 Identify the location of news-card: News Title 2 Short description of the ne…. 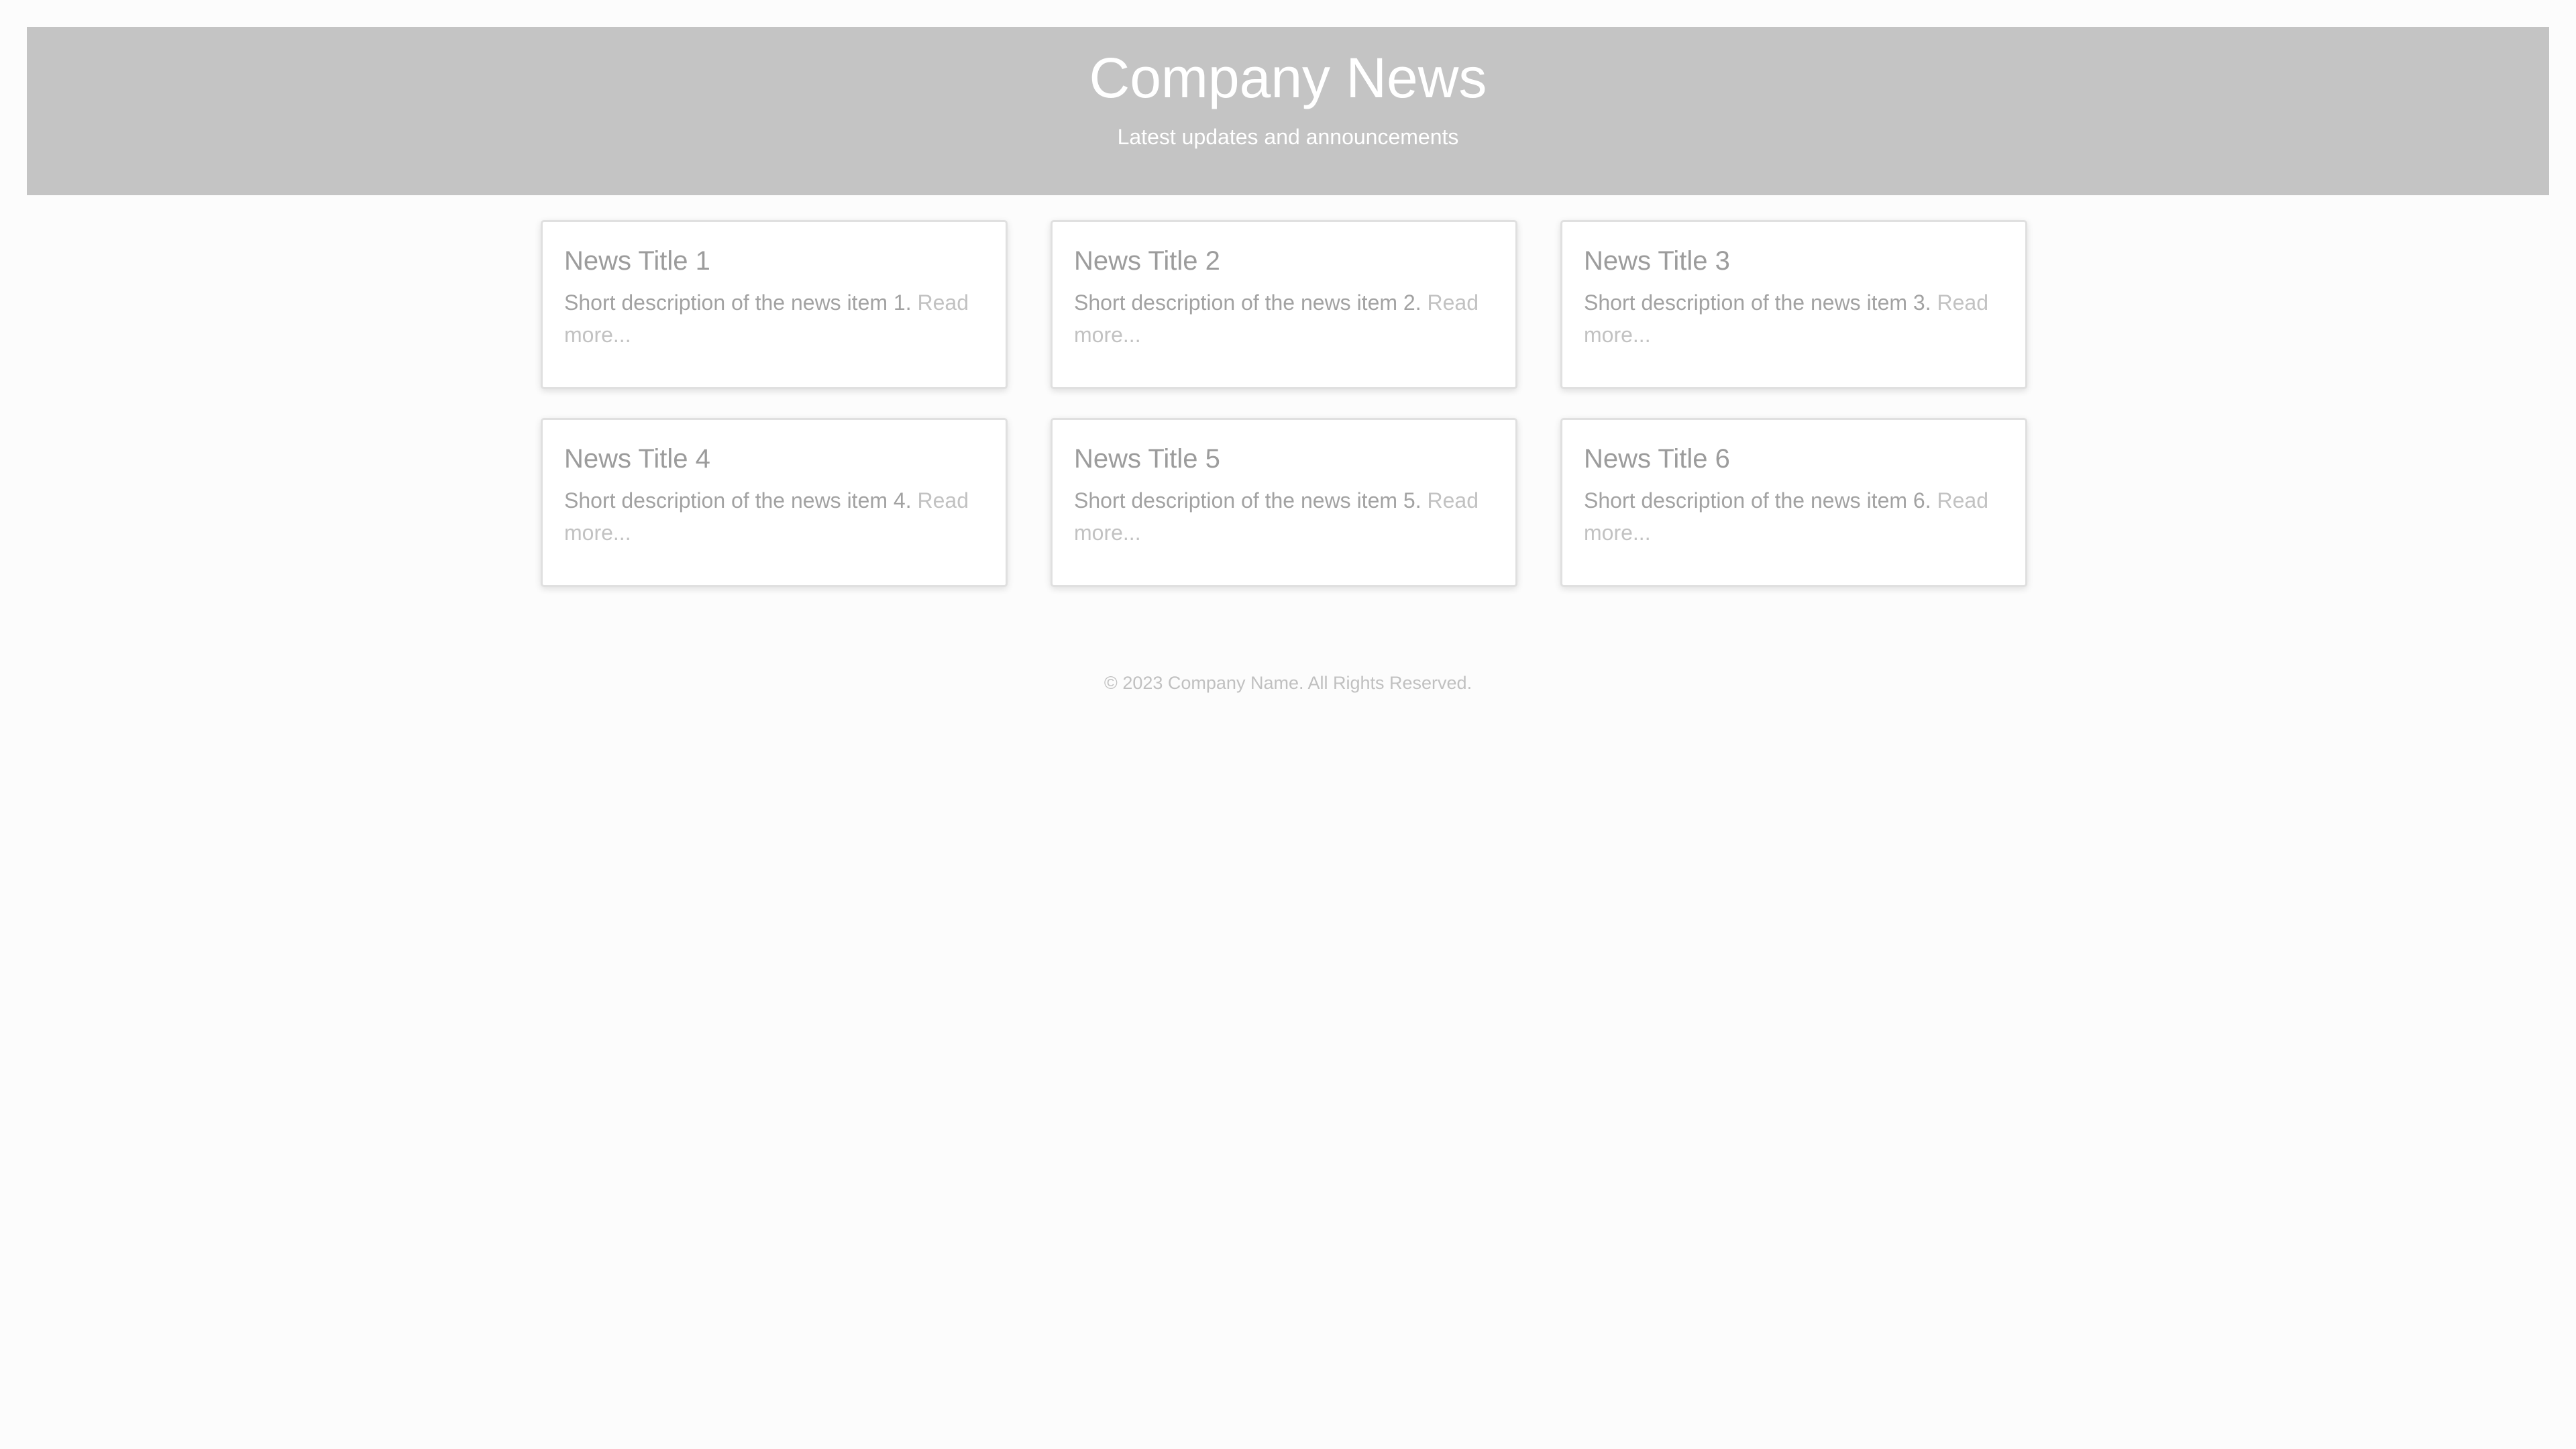
(1284, 304).